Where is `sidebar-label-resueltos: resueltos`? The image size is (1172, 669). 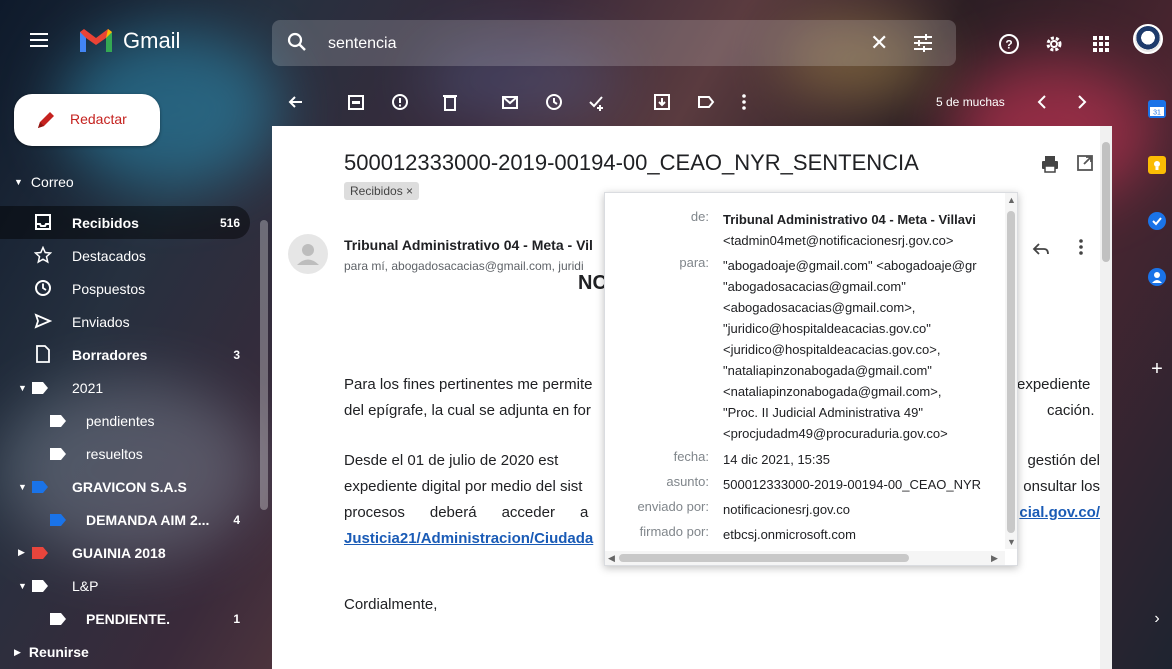 sidebar-label-resueltos: resueltos is located at coordinates (125, 453).